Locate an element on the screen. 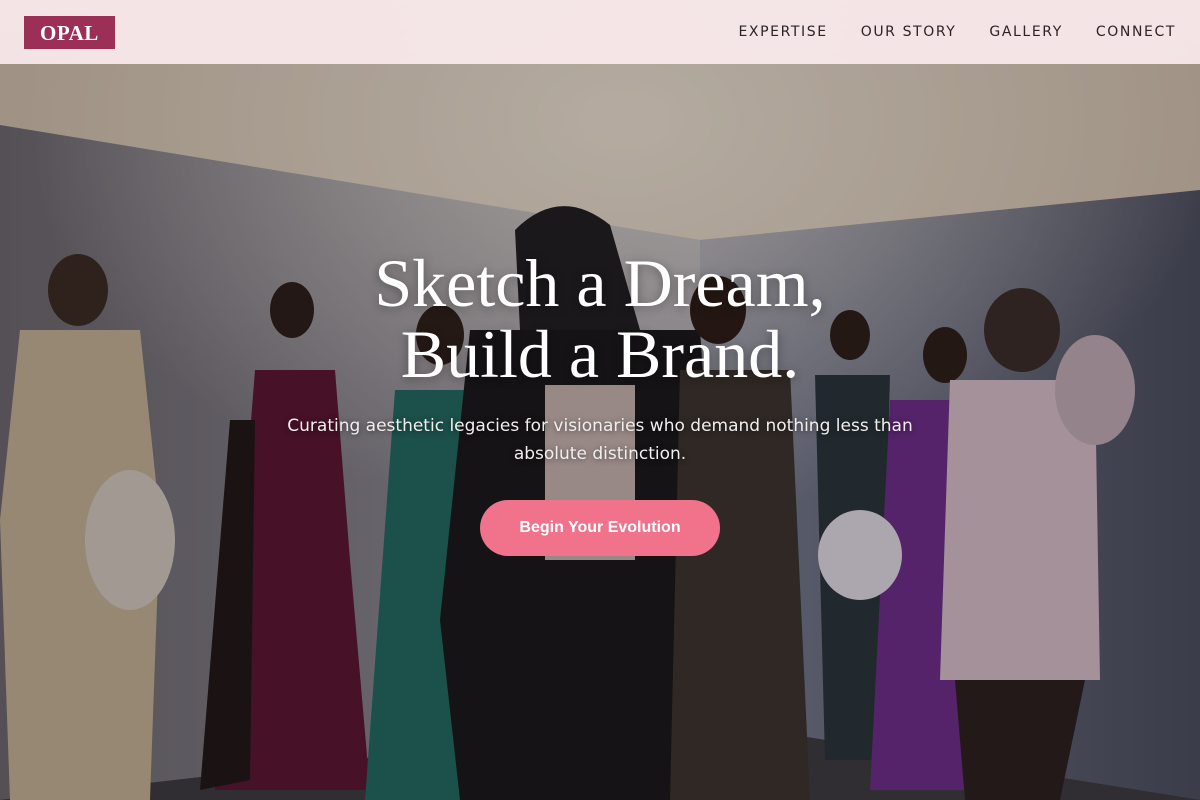 The width and height of the screenshot is (1200, 800). hero-headline-line2: Build a Brand. is located at coordinates (600, 354).